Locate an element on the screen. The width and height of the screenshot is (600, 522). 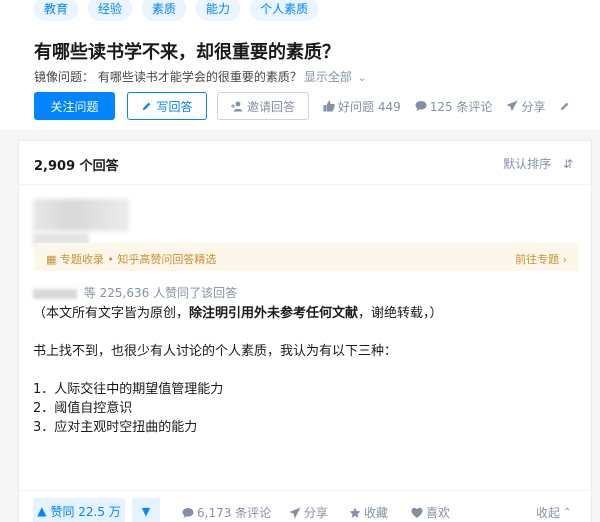
good-question-label: 好问题 449 is located at coordinates (369, 106).